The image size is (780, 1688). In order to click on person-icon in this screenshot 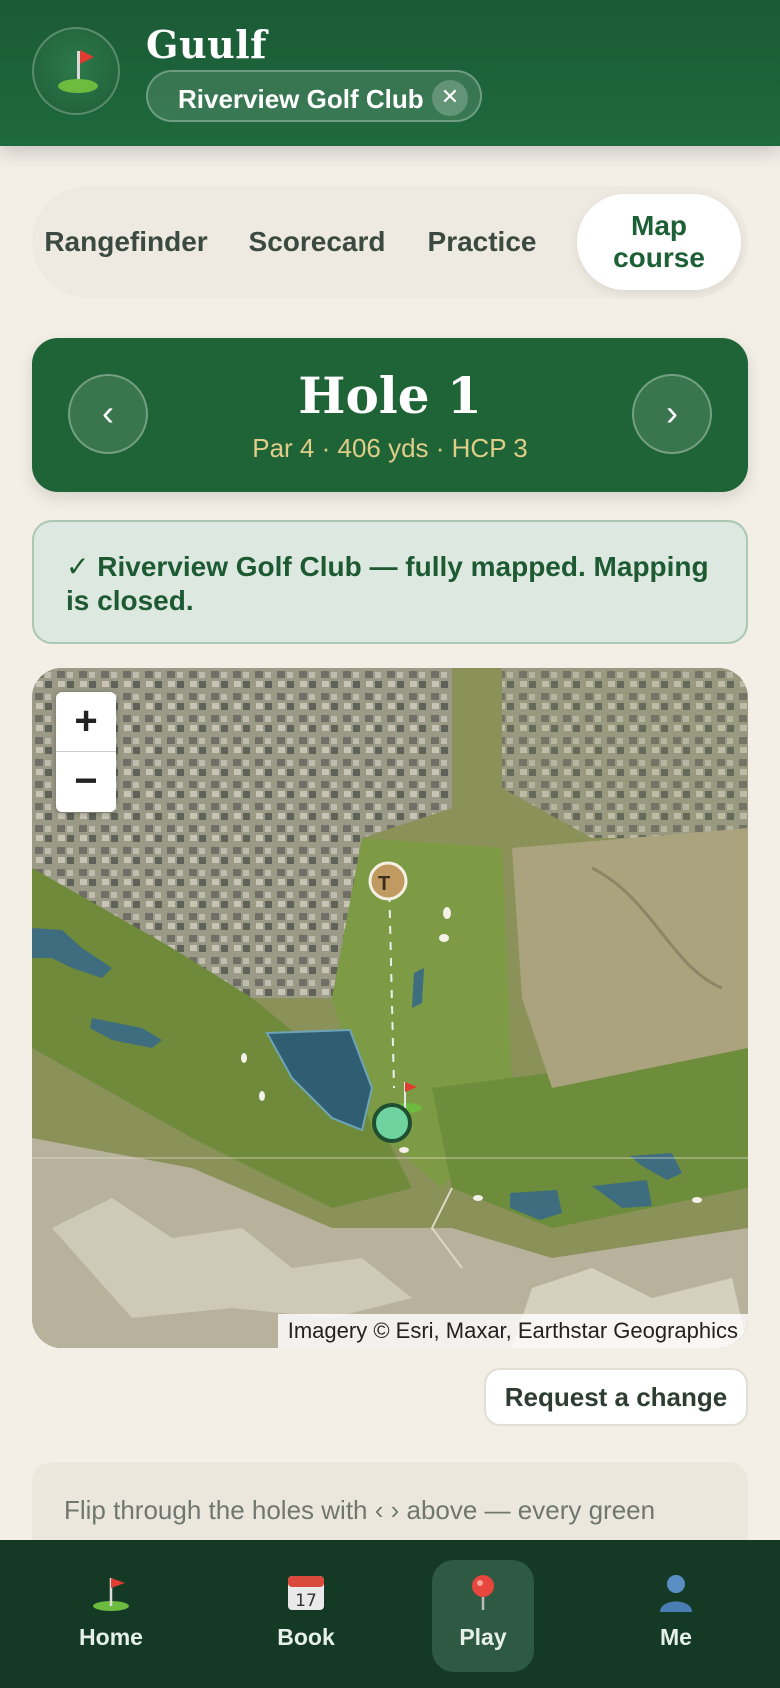, I will do `click(676, 1593)`.